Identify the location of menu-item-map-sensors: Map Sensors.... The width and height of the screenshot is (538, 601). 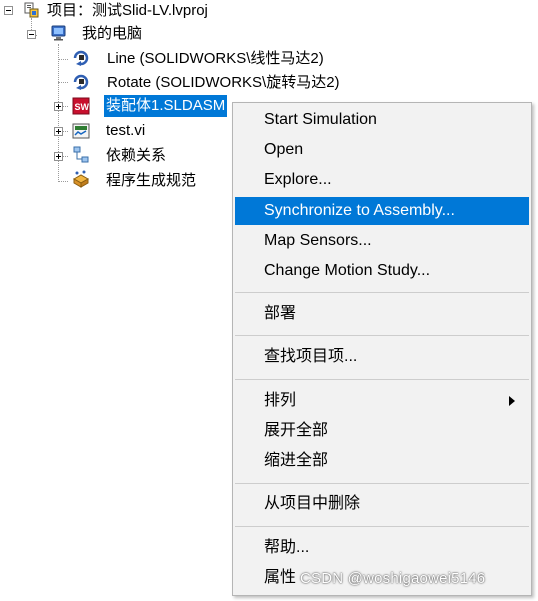
(382, 241).